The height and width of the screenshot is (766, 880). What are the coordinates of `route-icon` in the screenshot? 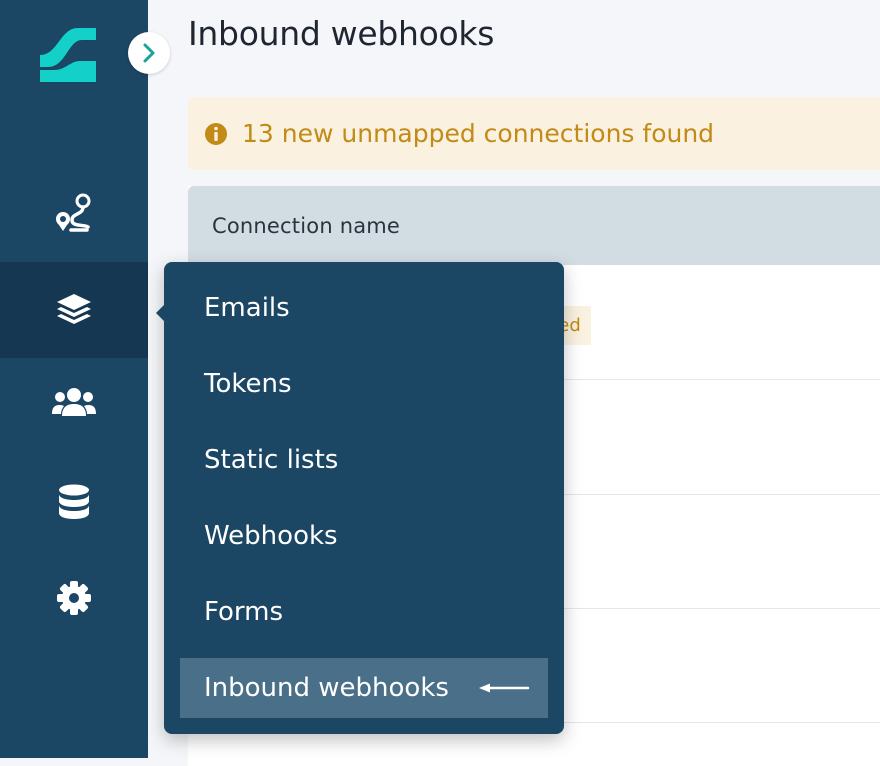 It's located at (73, 212).